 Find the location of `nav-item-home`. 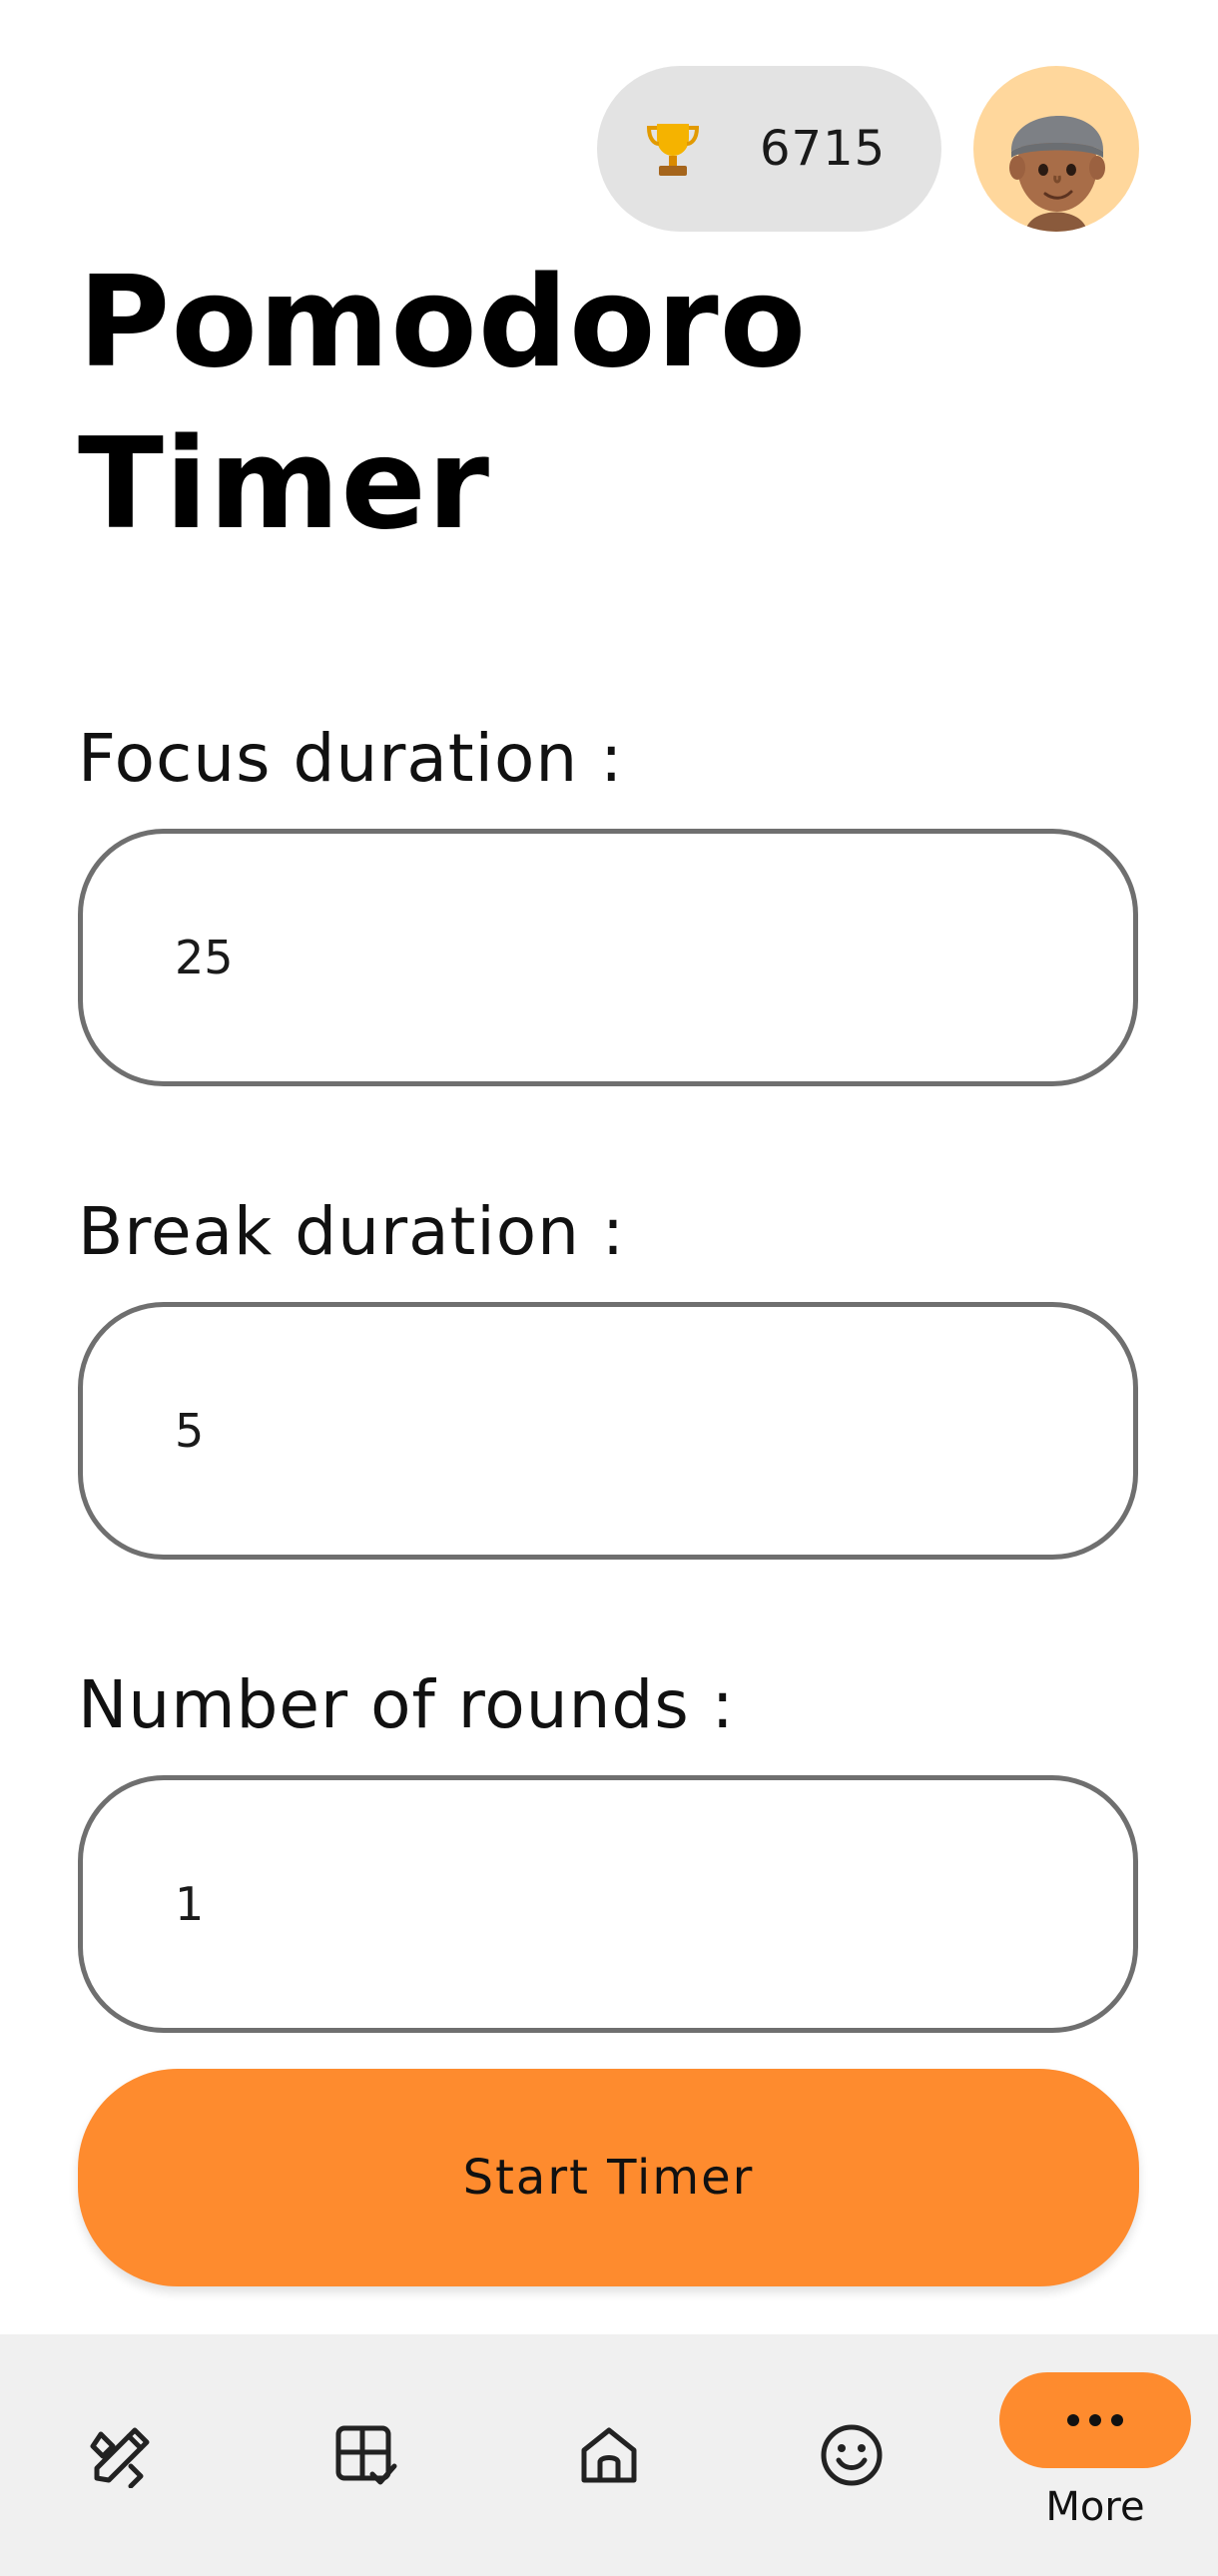

nav-item-home is located at coordinates (609, 2455).